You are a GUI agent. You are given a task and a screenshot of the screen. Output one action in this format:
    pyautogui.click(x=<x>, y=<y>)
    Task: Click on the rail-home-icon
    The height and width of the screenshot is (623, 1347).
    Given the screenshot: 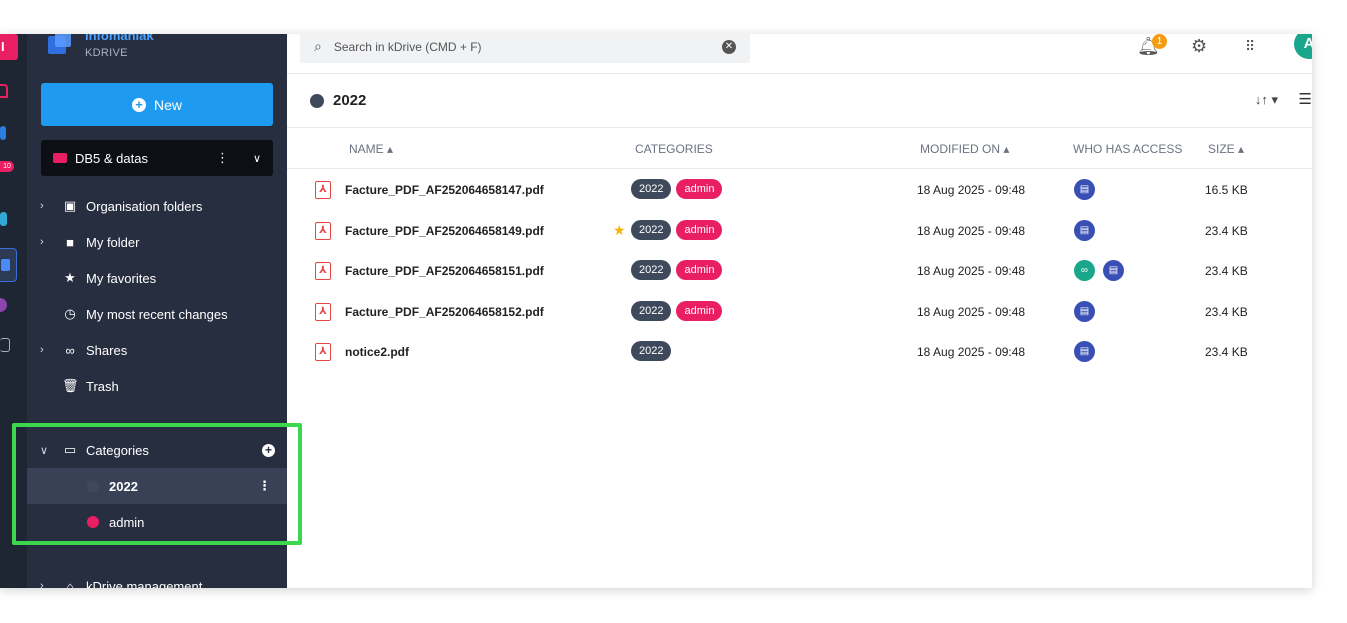 What is the action you would take?
    pyautogui.click(x=4, y=91)
    